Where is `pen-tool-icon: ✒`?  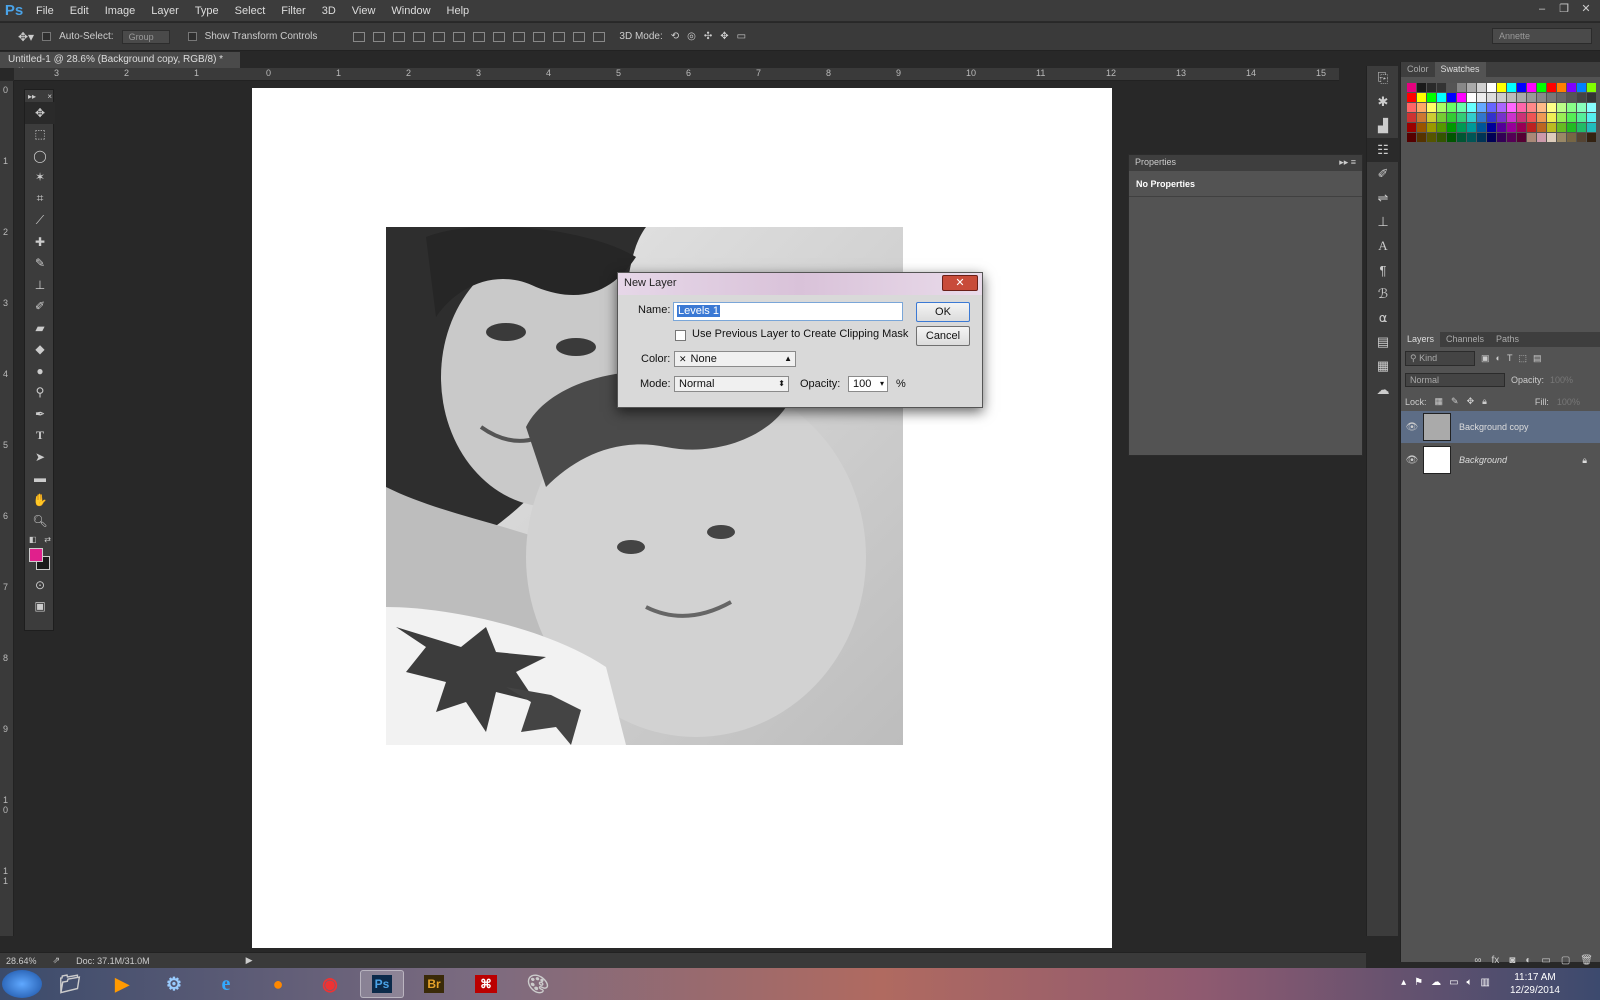 pen-tool-icon: ✒ is located at coordinates (40, 414).